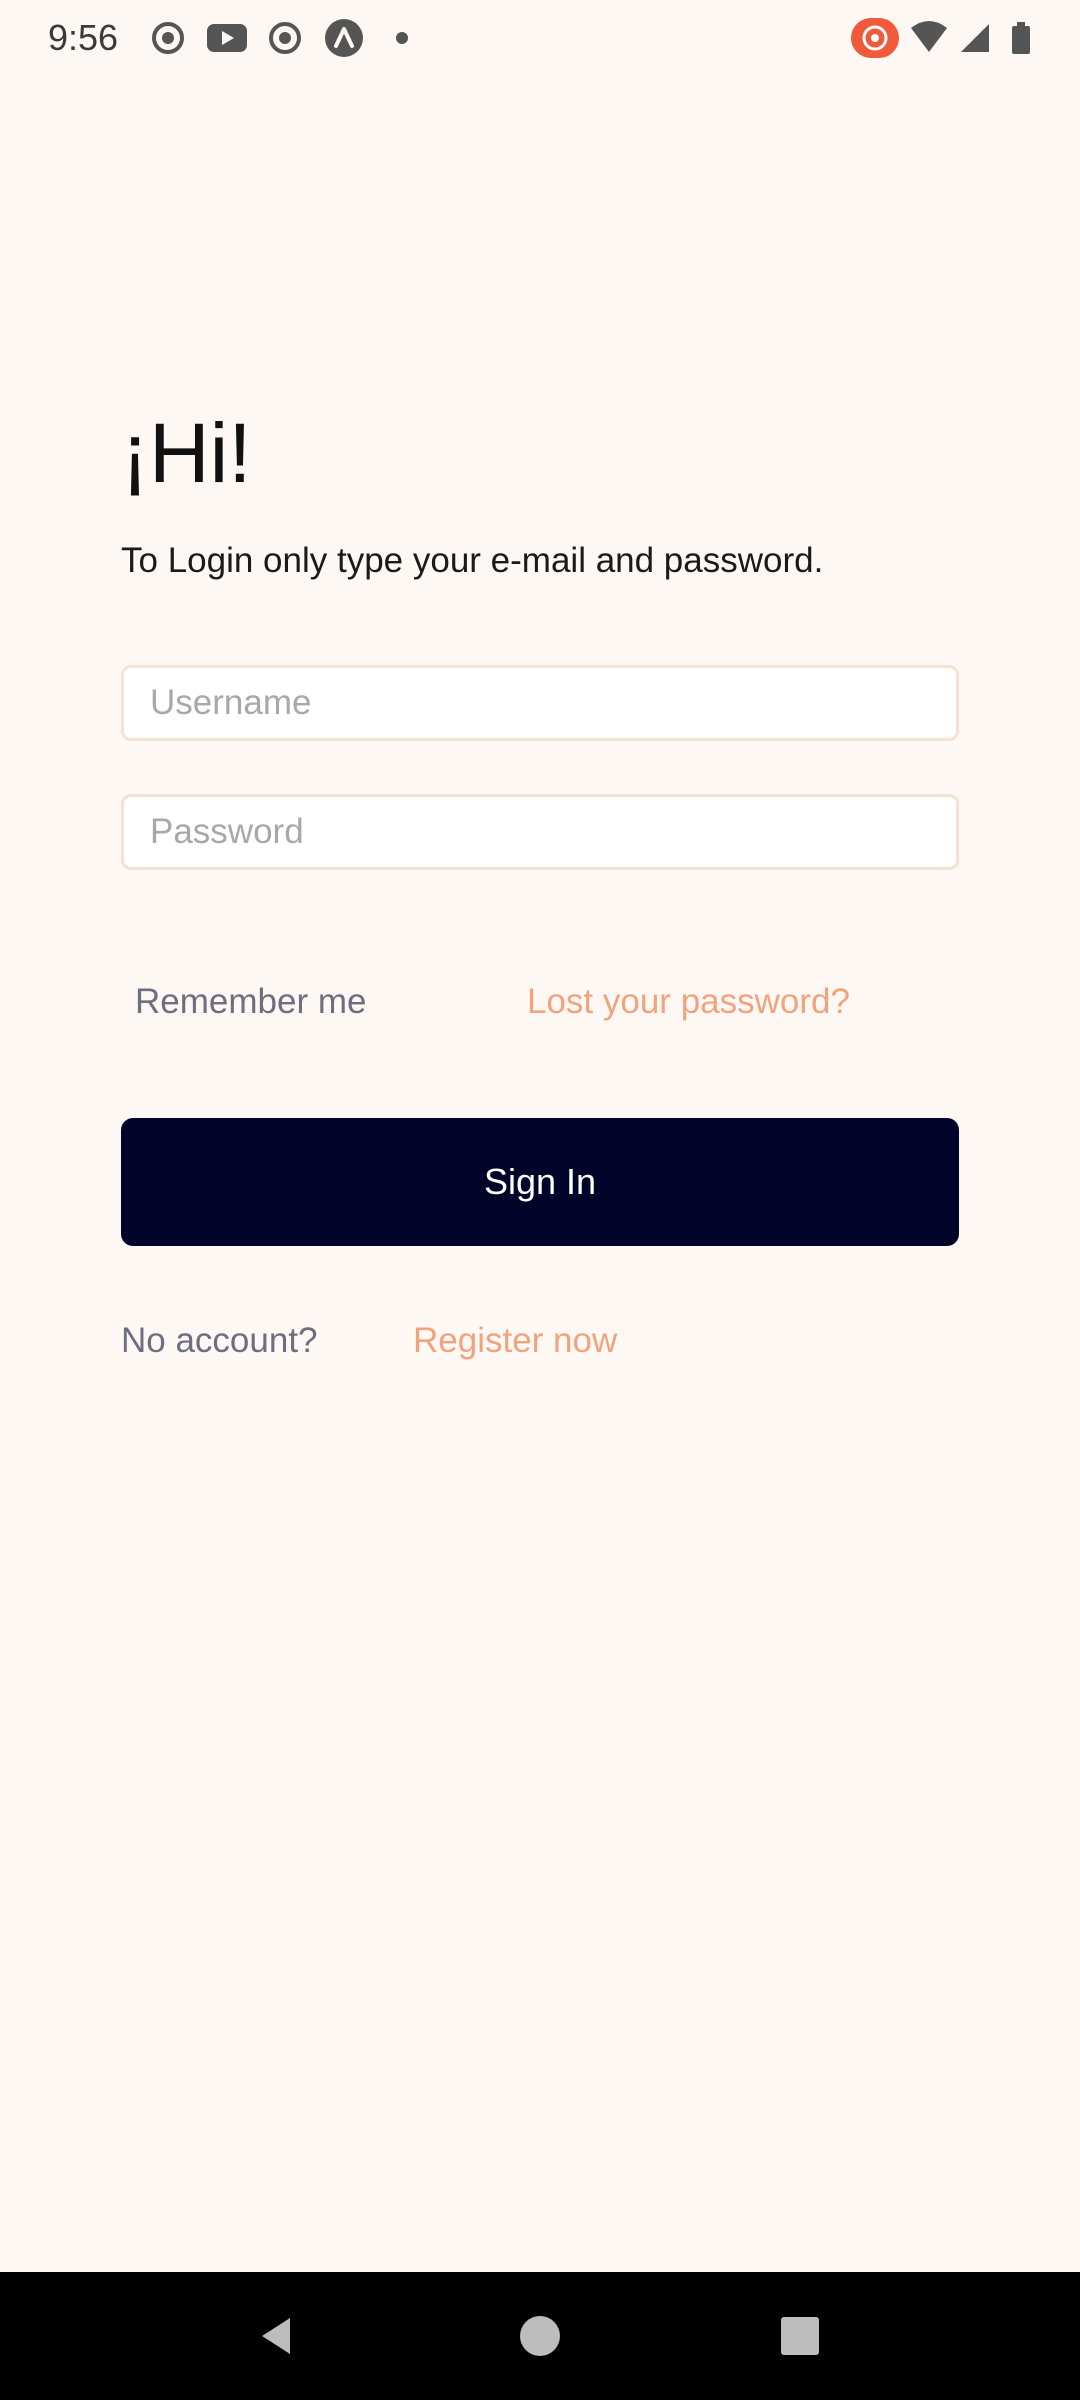  I want to click on home-icon, so click(540, 2336).